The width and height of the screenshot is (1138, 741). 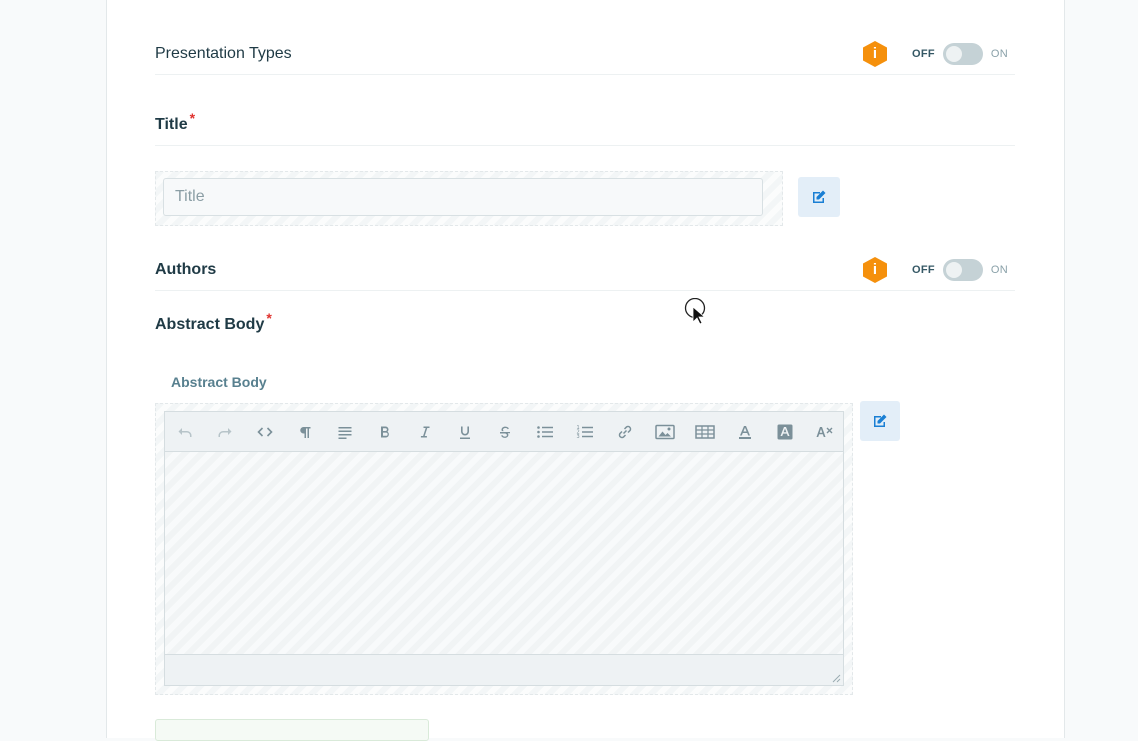 I want to click on cursor-icon, so click(x=695, y=311).